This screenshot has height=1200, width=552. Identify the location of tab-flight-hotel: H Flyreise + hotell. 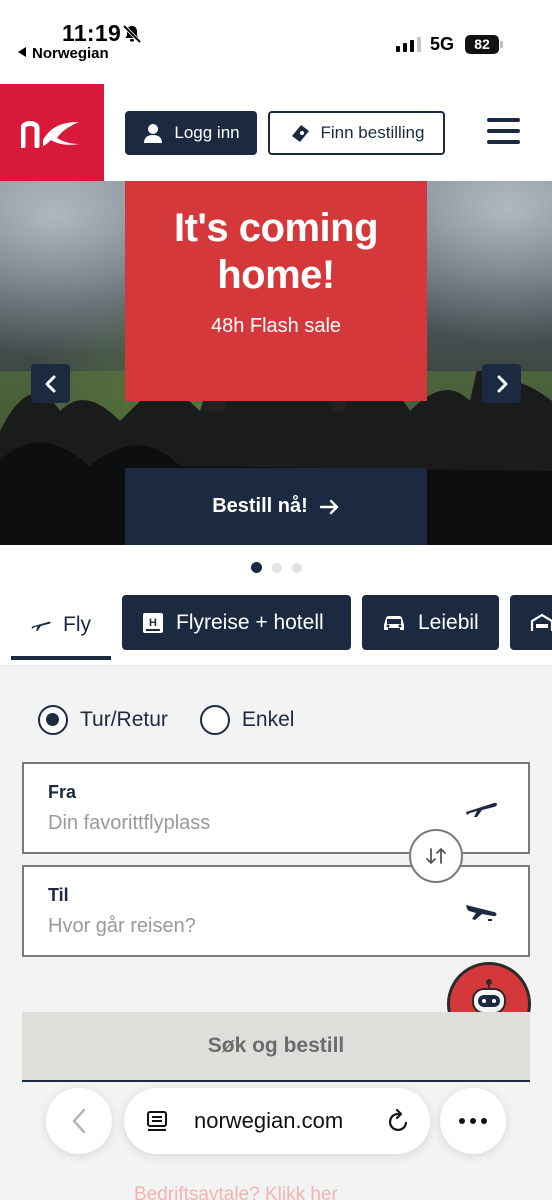
(236, 622).